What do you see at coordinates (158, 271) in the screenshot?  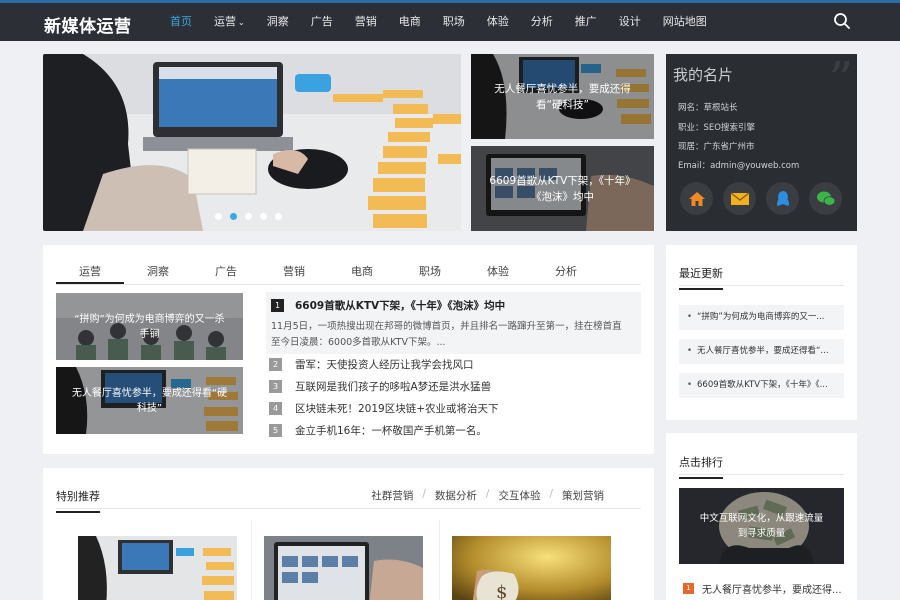 I see `tab-insight: 洞察` at bounding box center [158, 271].